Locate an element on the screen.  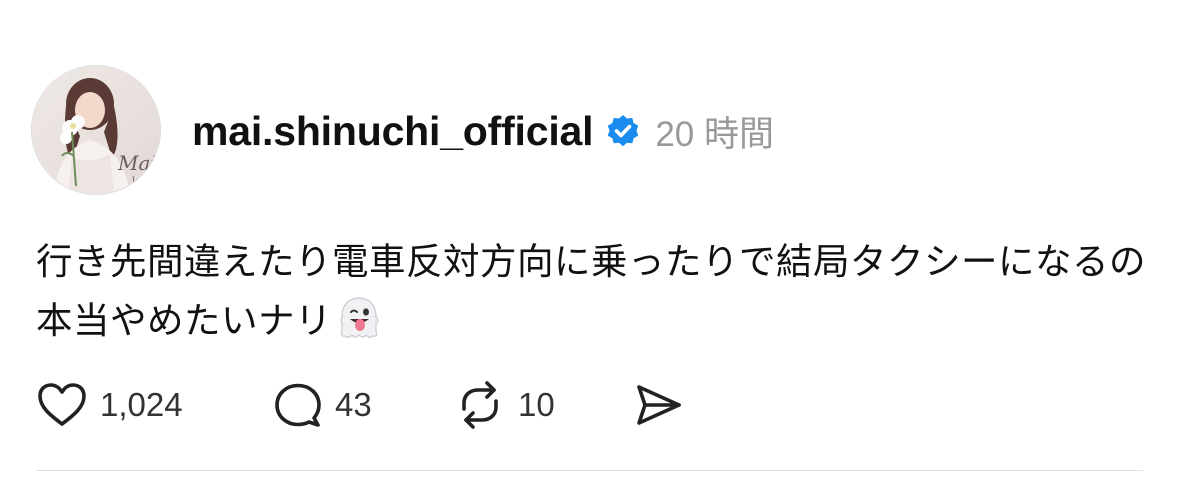
post-header: mai.shinuchi_official 20 時間 is located at coordinates (483, 131).